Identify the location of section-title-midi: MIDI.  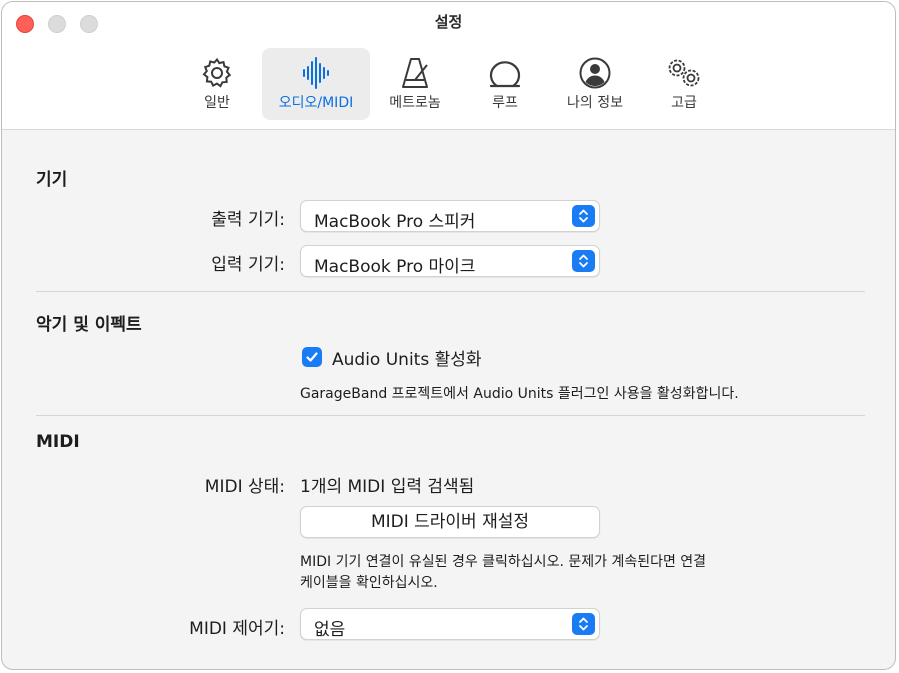
(58, 442).